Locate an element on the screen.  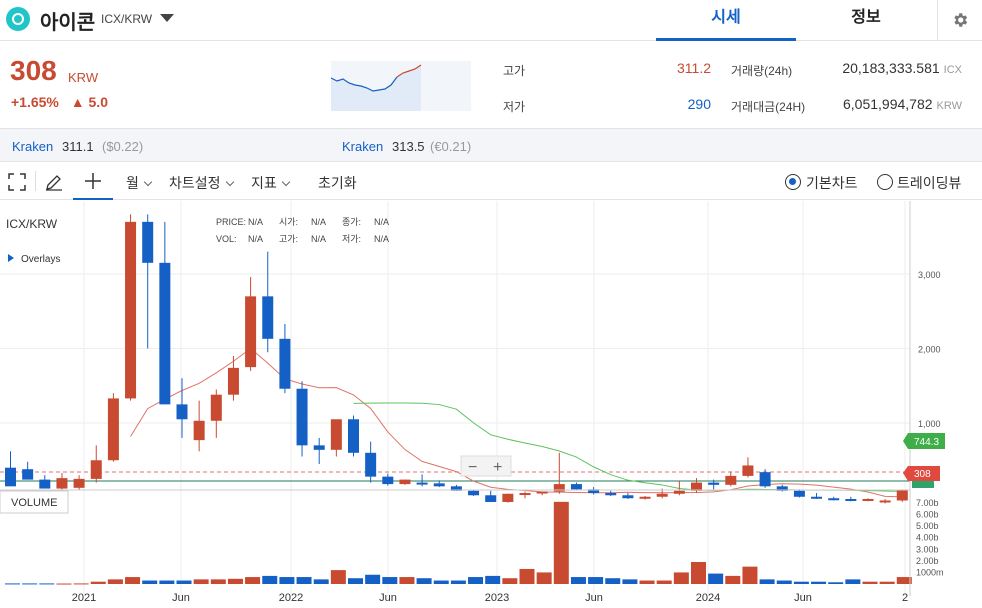
high-value: 311.2 is located at coordinates (694, 68).